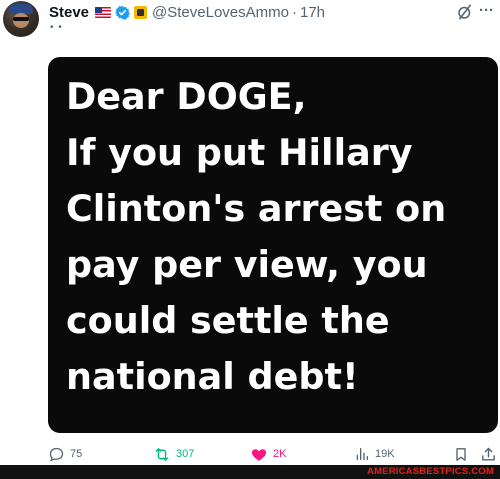  Describe the element at coordinates (173, 454) in the screenshot. I see `retweet-button: 307` at that location.